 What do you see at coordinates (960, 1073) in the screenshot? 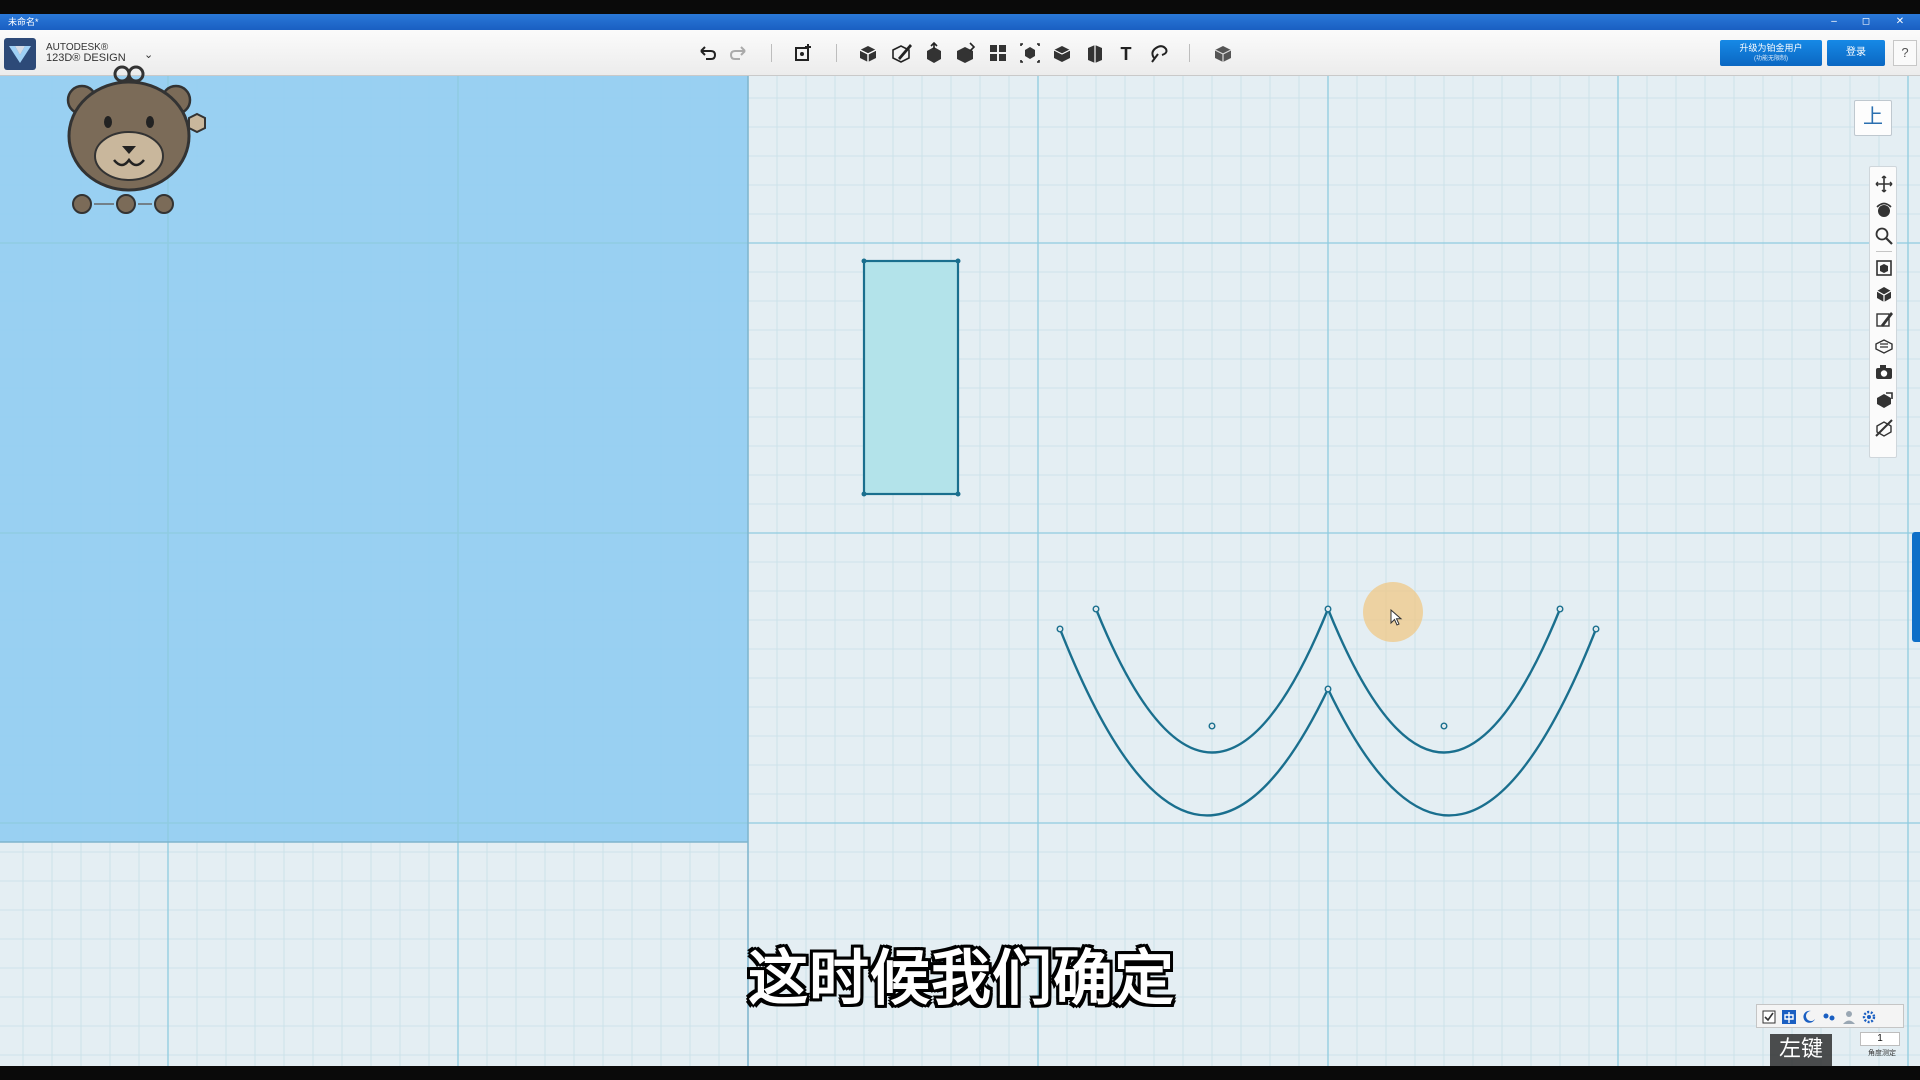
I see `video-letterbox-bottom` at bounding box center [960, 1073].